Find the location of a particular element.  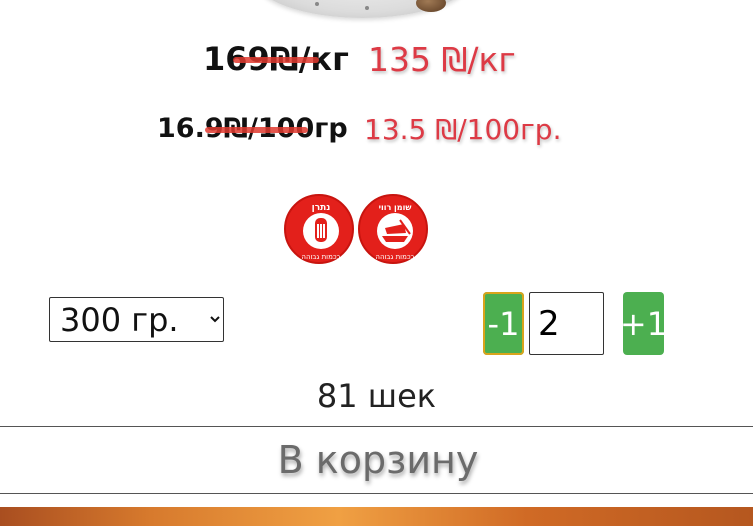

nut-decoration is located at coordinates (431, 6).